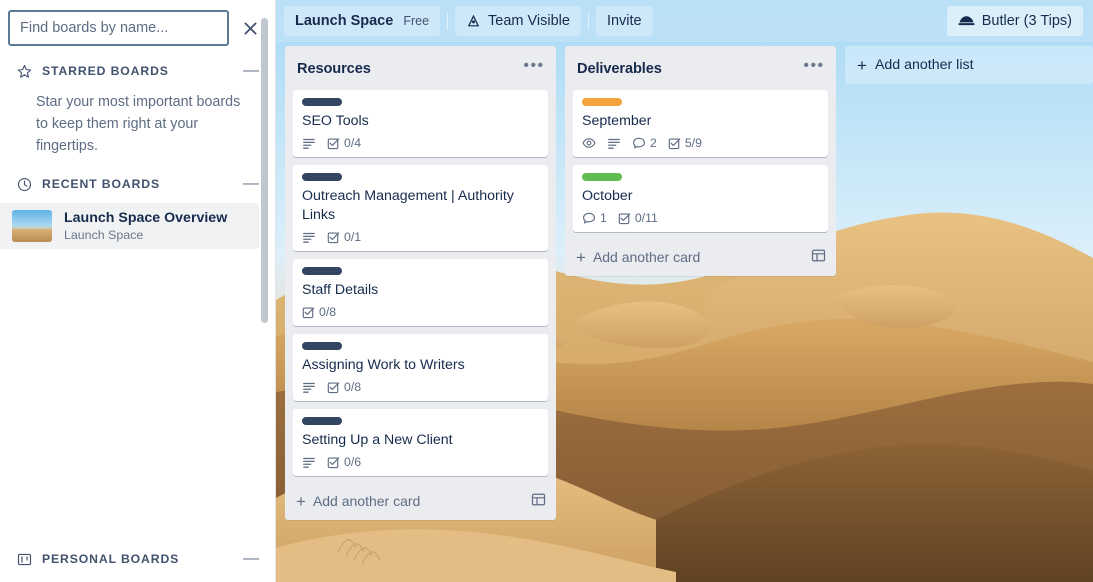 The image size is (1093, 582). What do you see at coordinates (32, 226) in the screenshot?
I see `board-thumbnail` at bounding box center [32, 226].